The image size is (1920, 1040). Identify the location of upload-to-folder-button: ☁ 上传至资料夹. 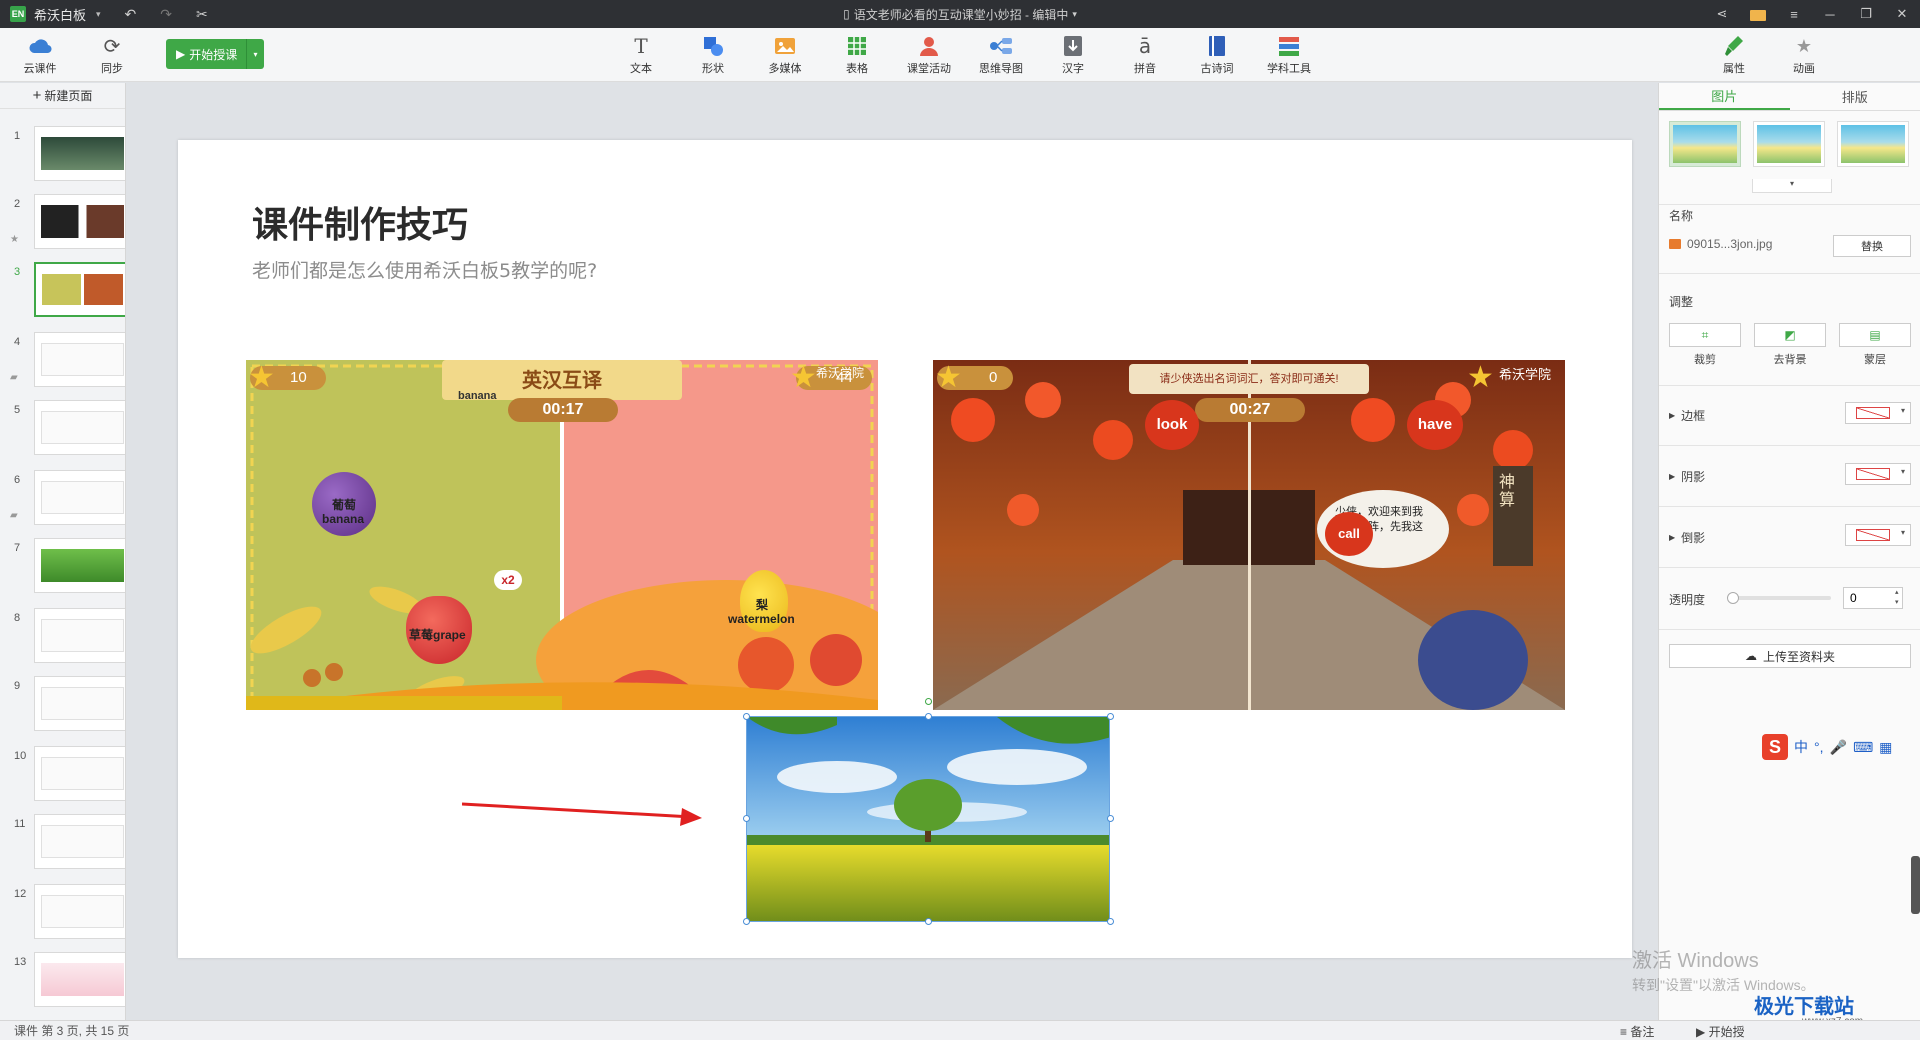
(1790, 656).